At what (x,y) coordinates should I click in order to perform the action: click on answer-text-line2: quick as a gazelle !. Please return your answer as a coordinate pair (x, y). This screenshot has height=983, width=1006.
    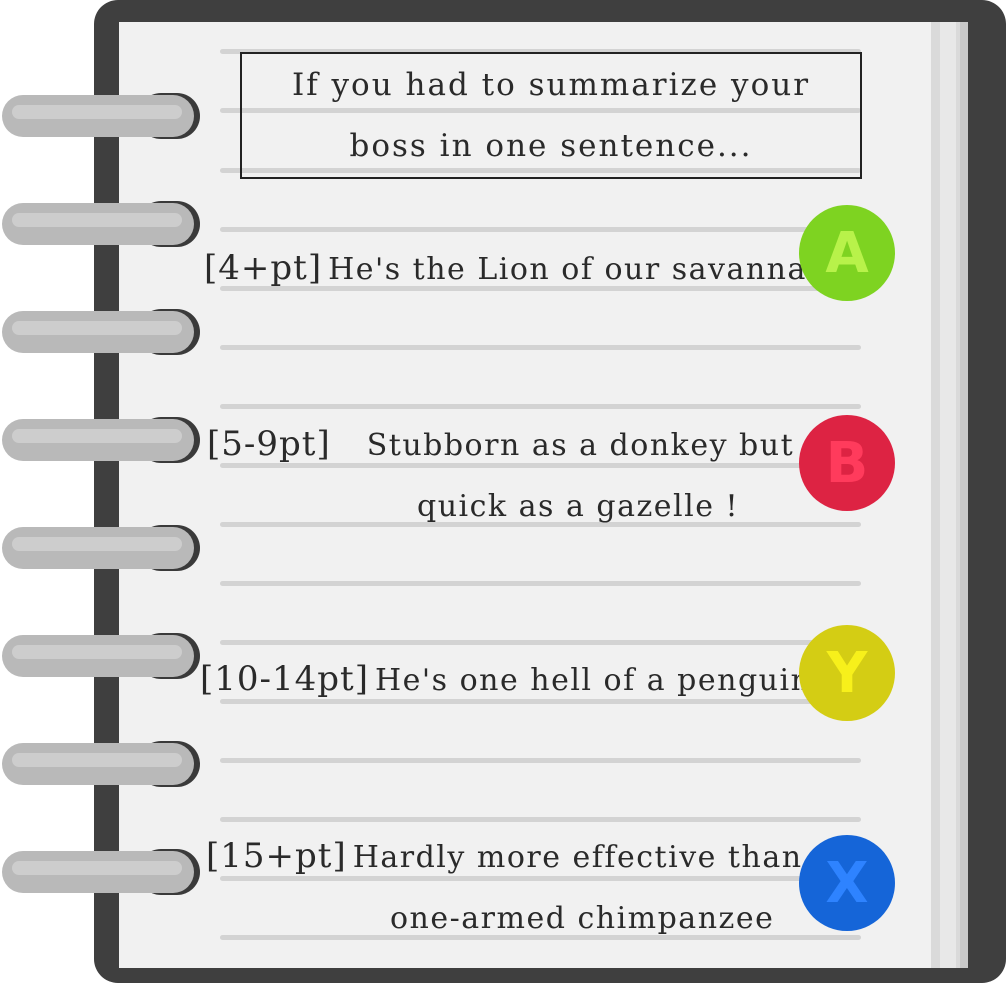
    Looking at the image, I should click on (578, 506).